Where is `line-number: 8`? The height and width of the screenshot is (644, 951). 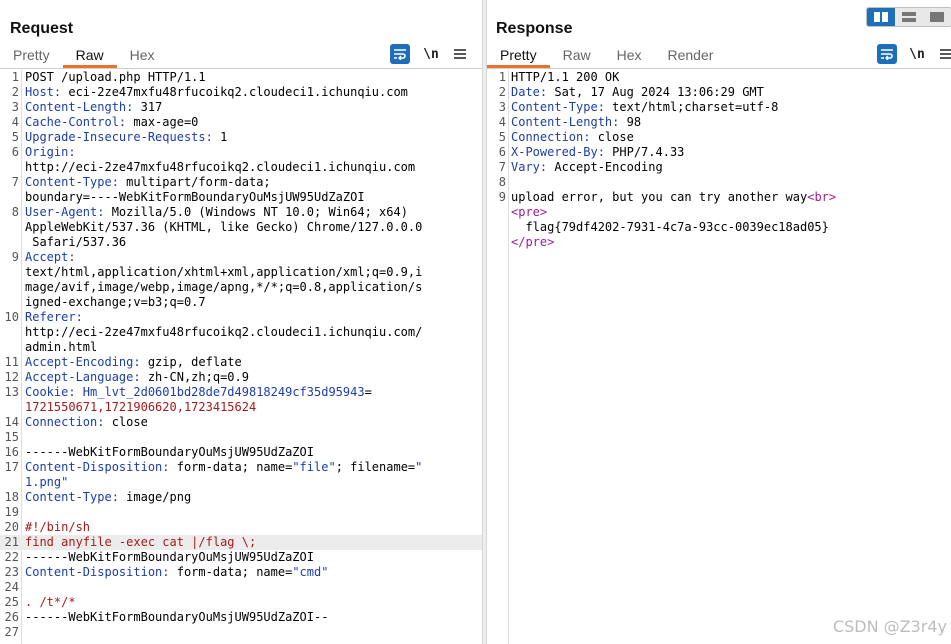
line-number: 8 is located at coordinates (15, 212).